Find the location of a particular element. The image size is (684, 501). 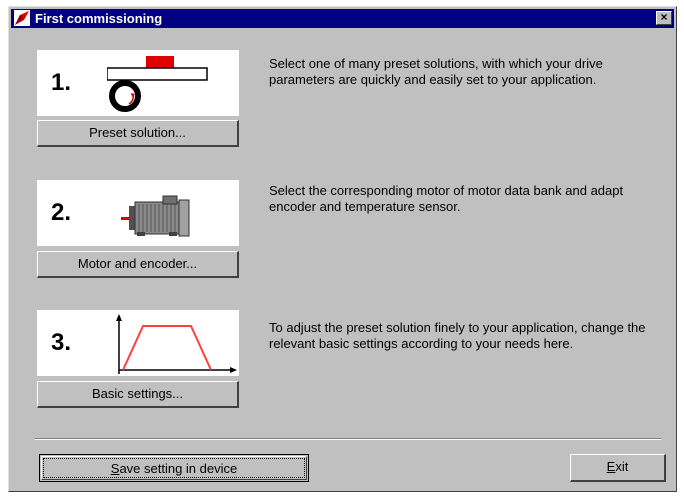

close-button: × is located at coordinates (664, 18).